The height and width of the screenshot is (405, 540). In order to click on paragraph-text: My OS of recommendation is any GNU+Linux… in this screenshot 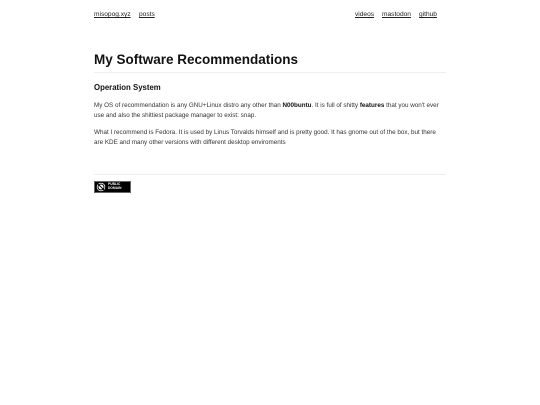, I will do `click(188, 105)`.